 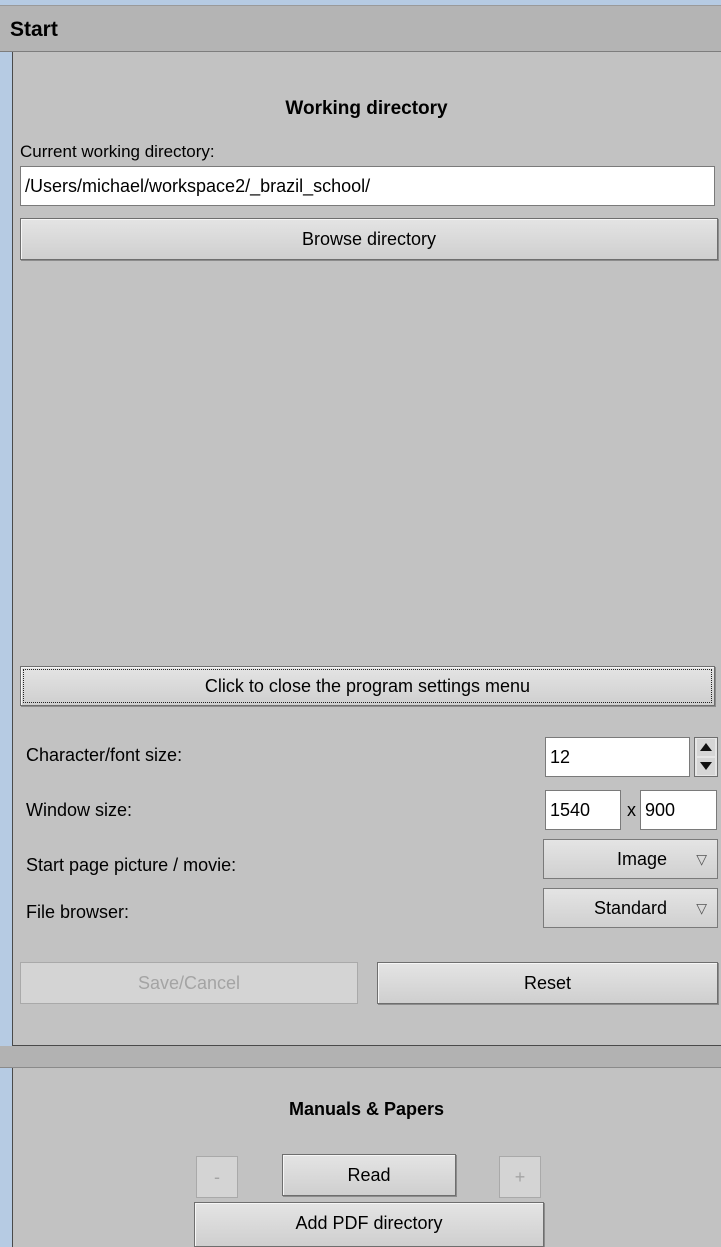 I want to click on read-button: Read, so click(x=369, y=1175).